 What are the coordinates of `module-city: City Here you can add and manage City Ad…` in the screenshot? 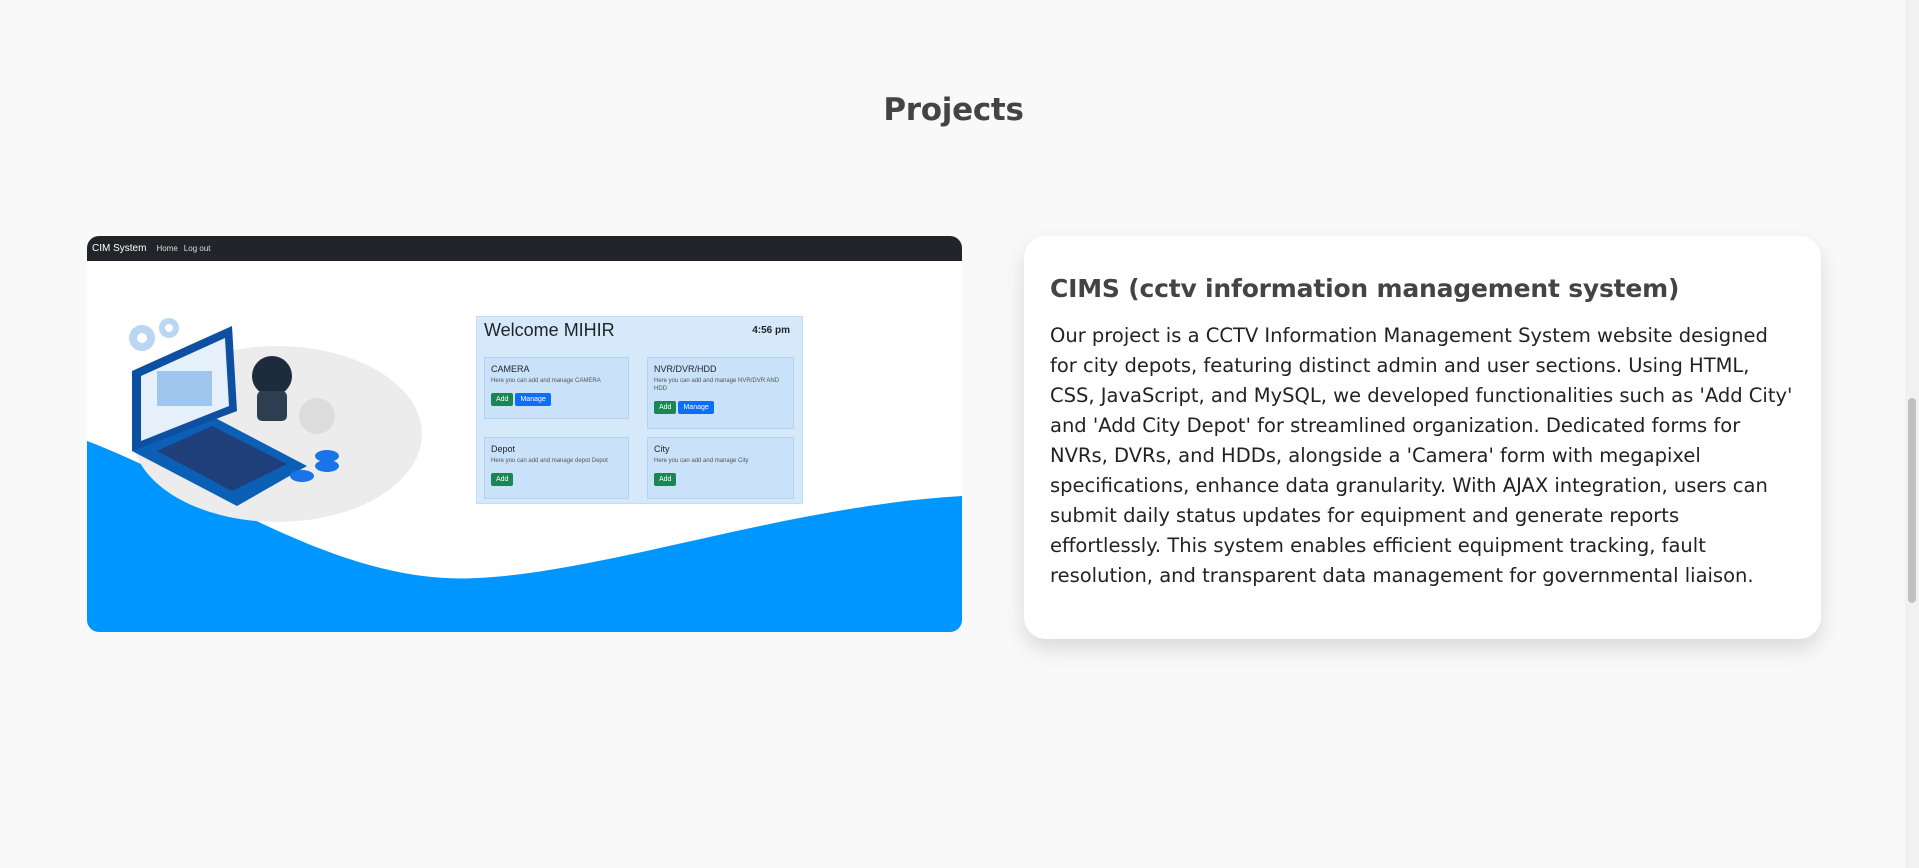 It's located at (720, 468).